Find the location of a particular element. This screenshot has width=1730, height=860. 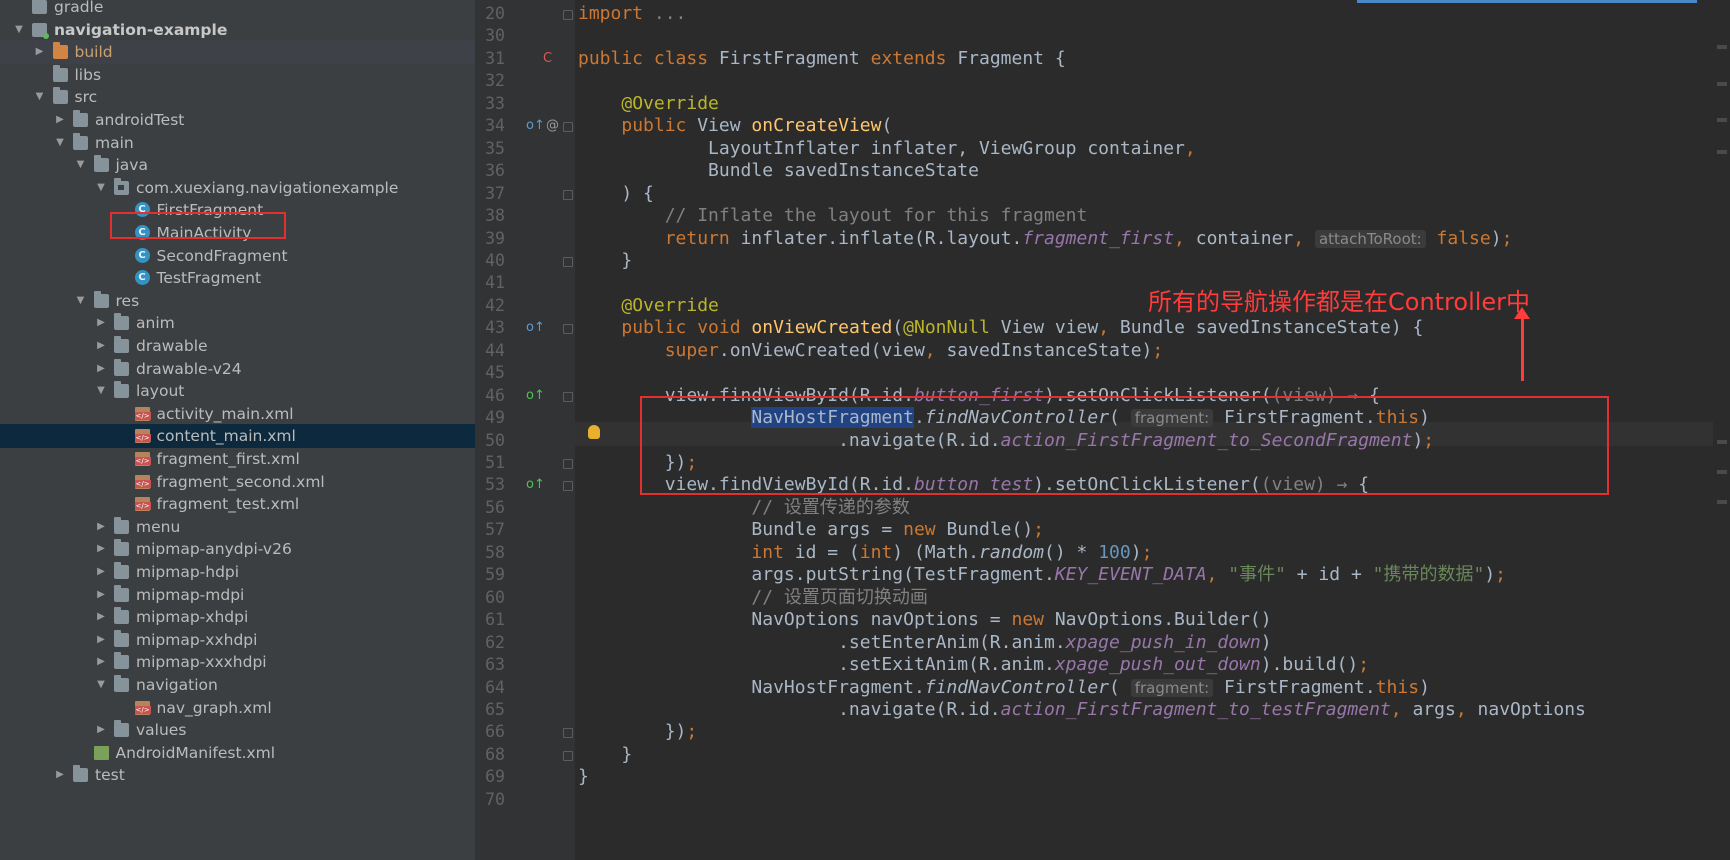

tree-item: fragment_test.xml is located at coordinates (237, 504).